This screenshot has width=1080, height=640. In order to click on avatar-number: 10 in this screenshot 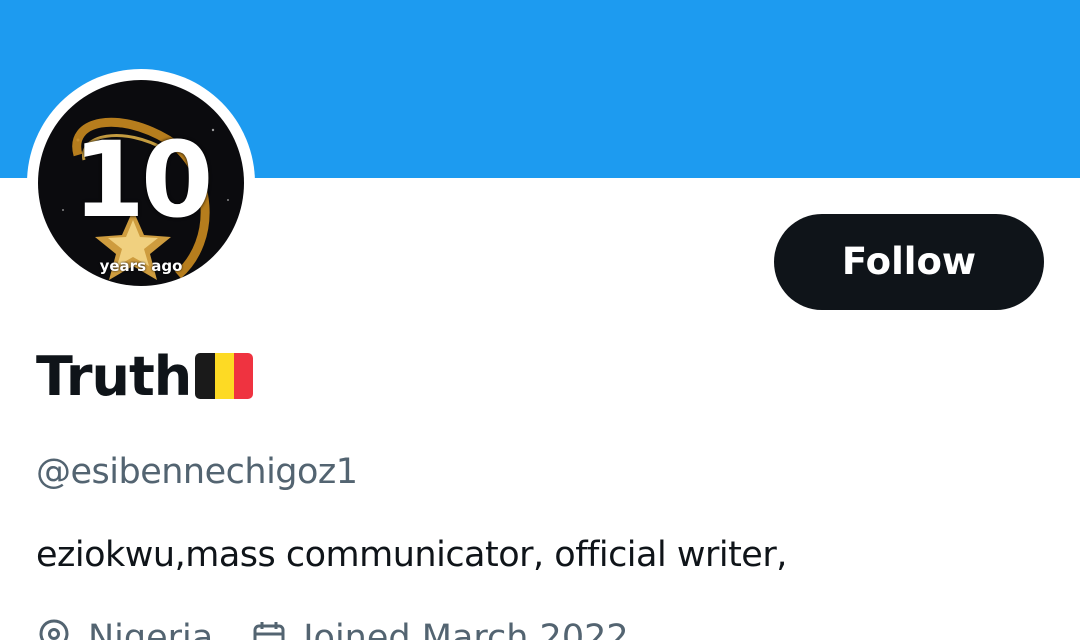, I will do `click(143, 180)`.